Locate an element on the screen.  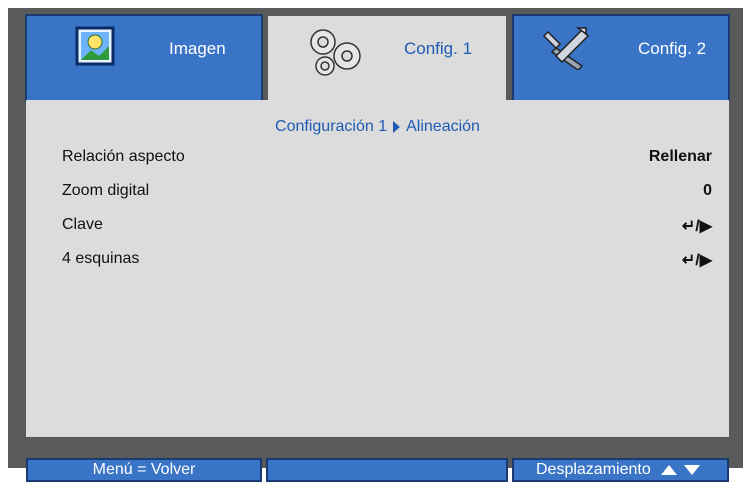
down-arrow-icon is located at coordinates (691, 469).